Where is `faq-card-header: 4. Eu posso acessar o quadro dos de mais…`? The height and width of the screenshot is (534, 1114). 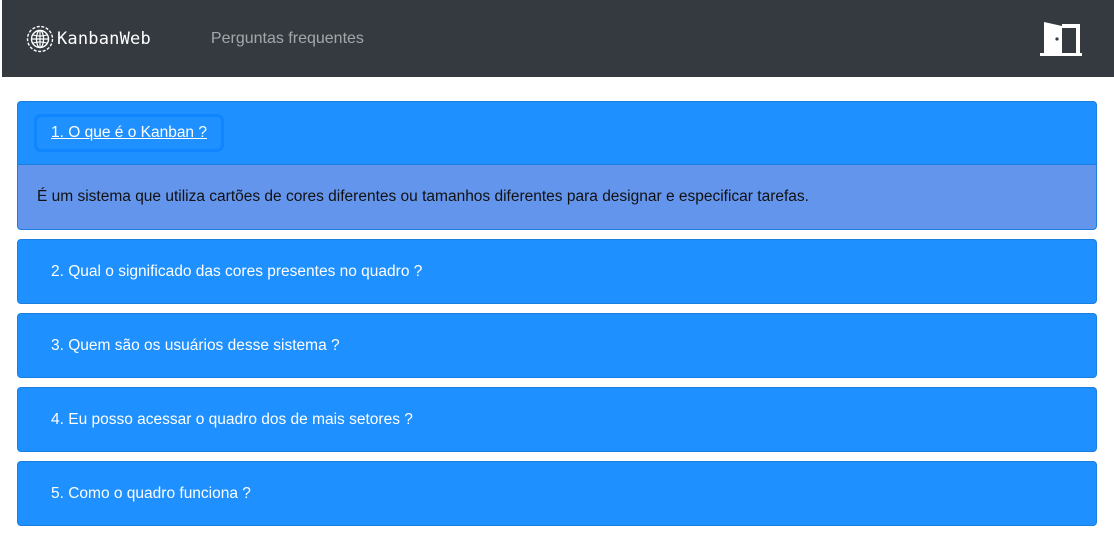 faq-card-header: 4. Eu posso acessar o quadro dos de mais… is located at coordinates (557, 419).